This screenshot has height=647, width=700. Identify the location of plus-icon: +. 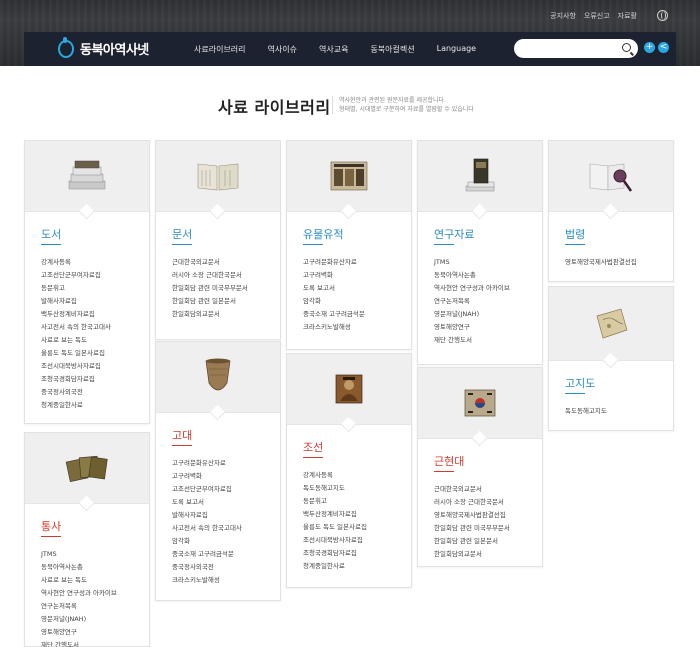
(649, 47).